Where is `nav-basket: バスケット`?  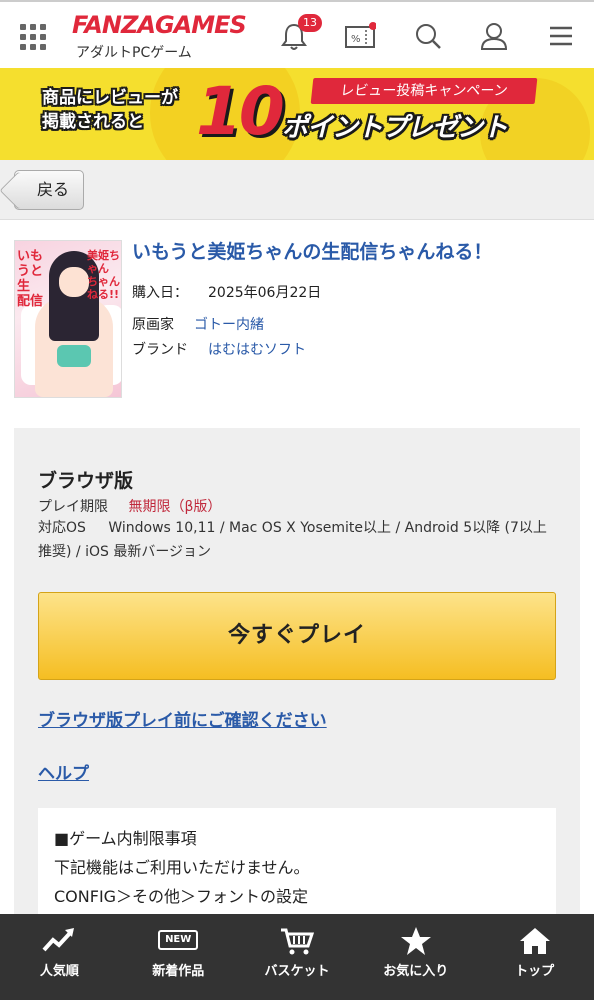 nav-basket: バスケット is located at coordinates (297, 957).